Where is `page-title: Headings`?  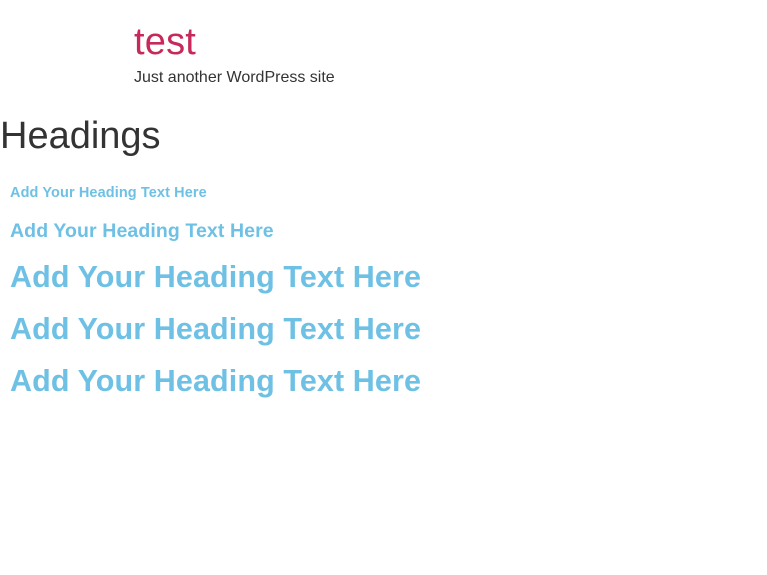 page-title: Headings is located at coordinates (80, 136).